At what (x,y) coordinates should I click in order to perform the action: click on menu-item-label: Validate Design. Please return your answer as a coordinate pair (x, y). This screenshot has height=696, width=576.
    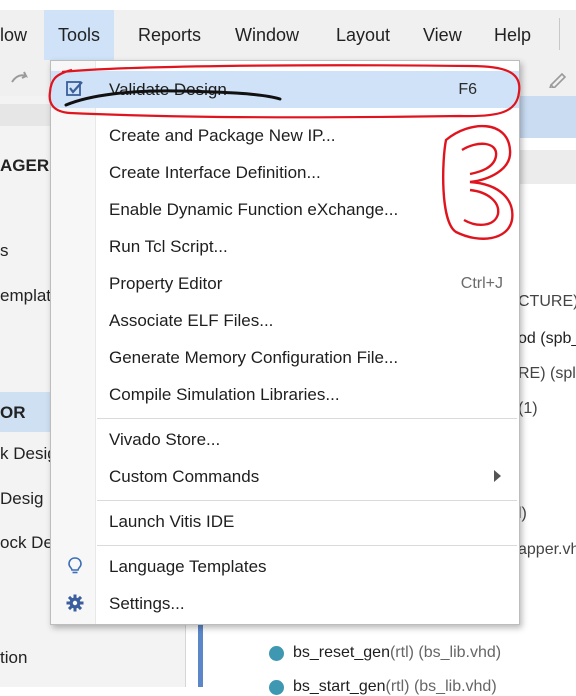
    Looking at the image, I should click on (168, 89).